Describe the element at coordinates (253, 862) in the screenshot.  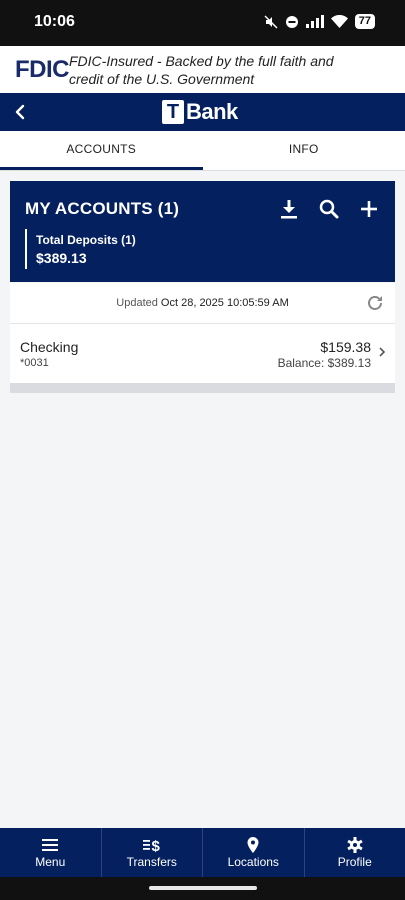
I see `nav-locations-label: Locations` at that location.